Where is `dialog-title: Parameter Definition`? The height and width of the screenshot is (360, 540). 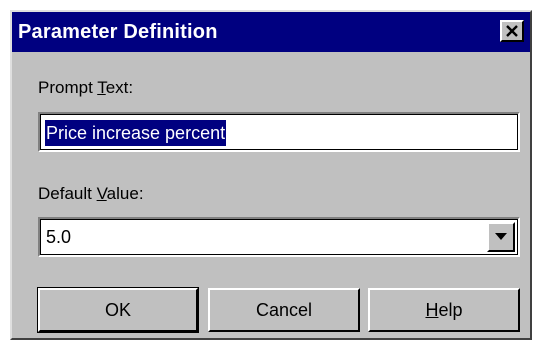 dialog-title: Parameter Definition is located at coordinates (118, 32).